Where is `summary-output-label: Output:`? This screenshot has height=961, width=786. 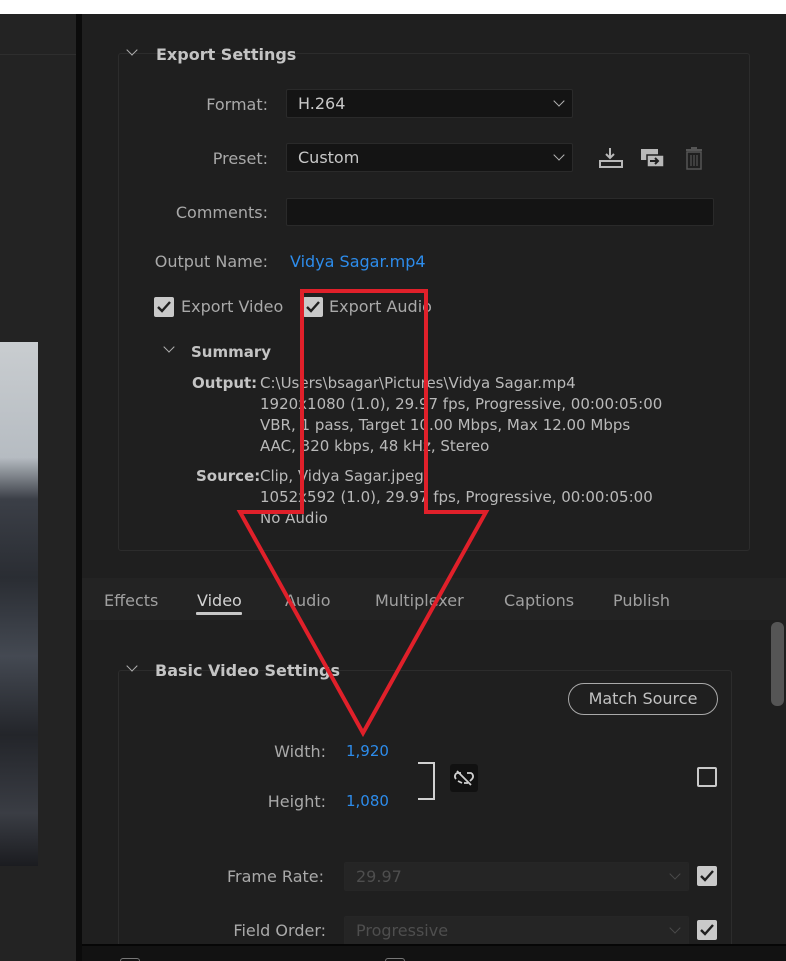
summary-output-label: Output: is located at coordinates (225, 383).